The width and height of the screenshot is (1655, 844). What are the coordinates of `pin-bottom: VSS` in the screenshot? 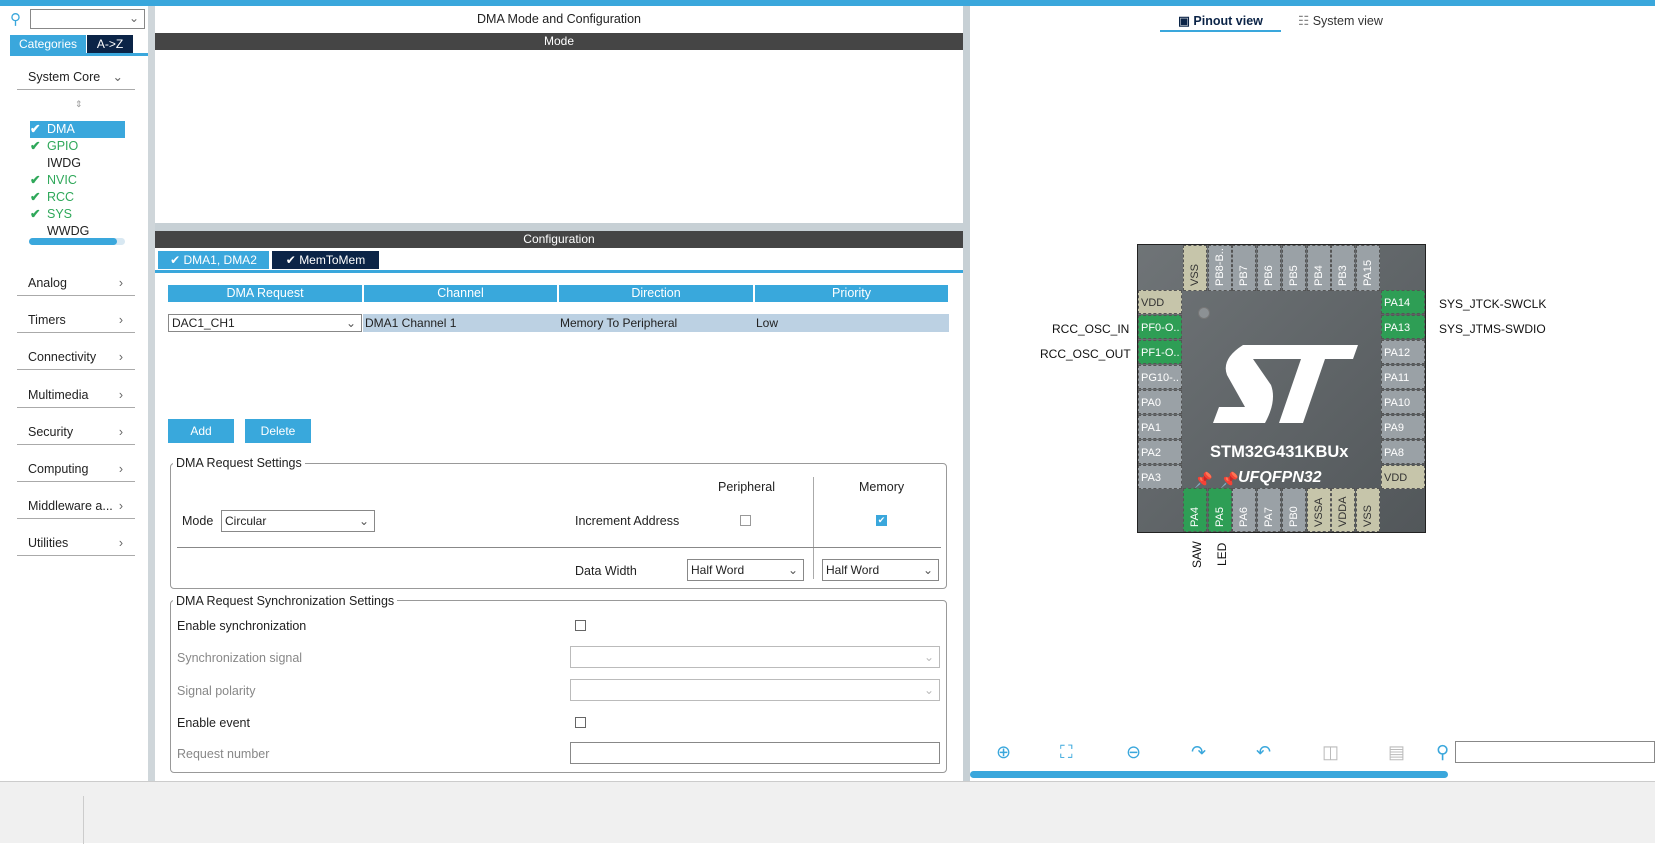 It's located at (1367, 510).